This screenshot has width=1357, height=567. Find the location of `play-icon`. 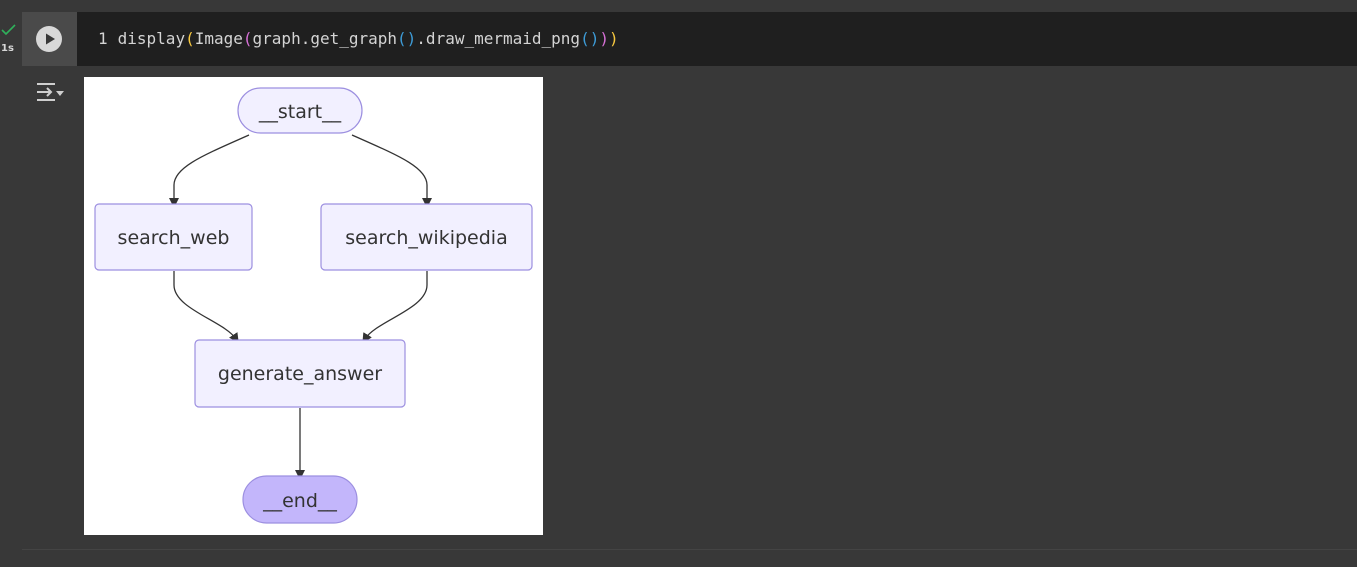

play-icon is located at coordinates (50, 39).